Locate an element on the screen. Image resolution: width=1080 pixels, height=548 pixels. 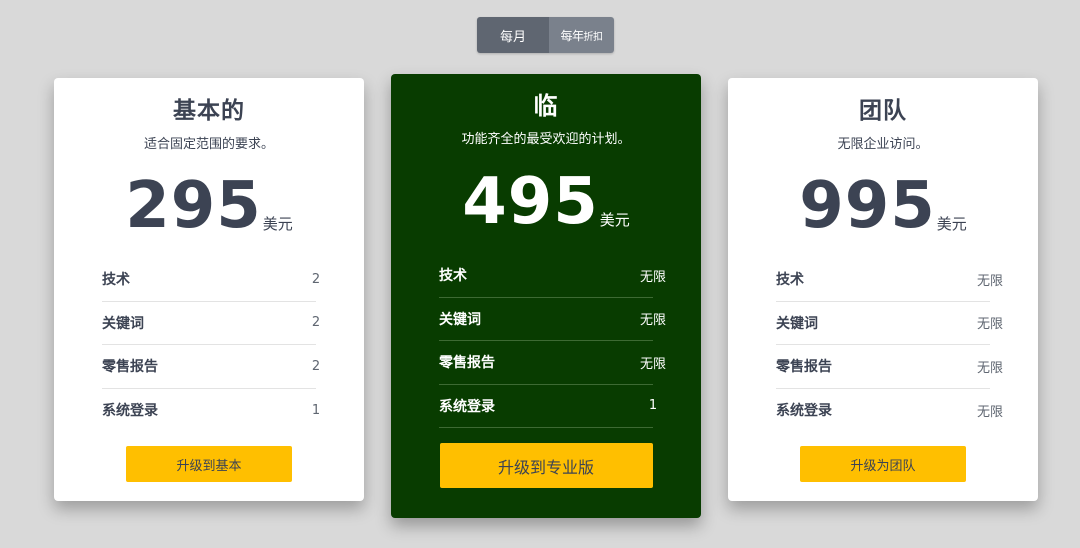
billing-yearly-label: 每年 is located at coordinates (572, 35).